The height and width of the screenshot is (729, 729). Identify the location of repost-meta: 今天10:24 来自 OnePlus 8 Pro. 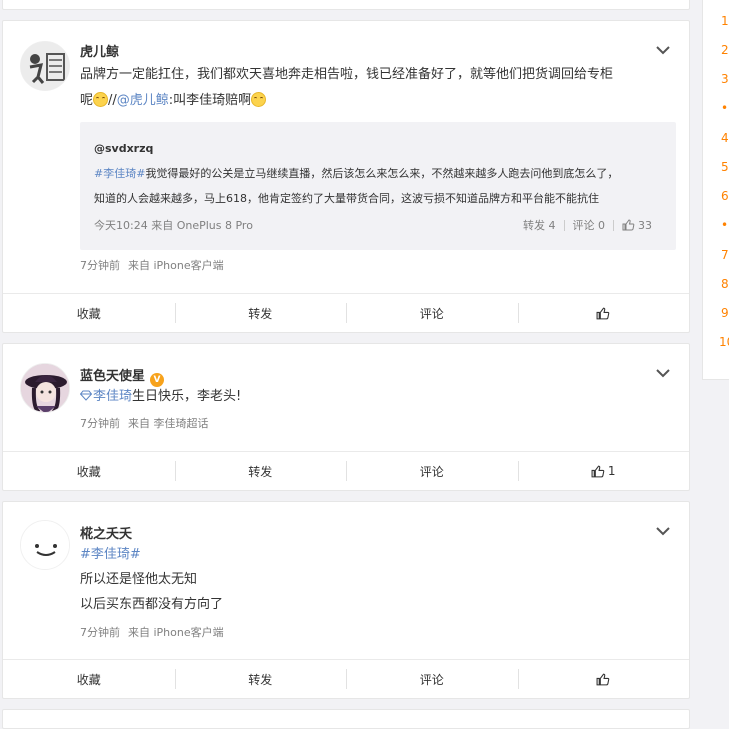
(173, 225).